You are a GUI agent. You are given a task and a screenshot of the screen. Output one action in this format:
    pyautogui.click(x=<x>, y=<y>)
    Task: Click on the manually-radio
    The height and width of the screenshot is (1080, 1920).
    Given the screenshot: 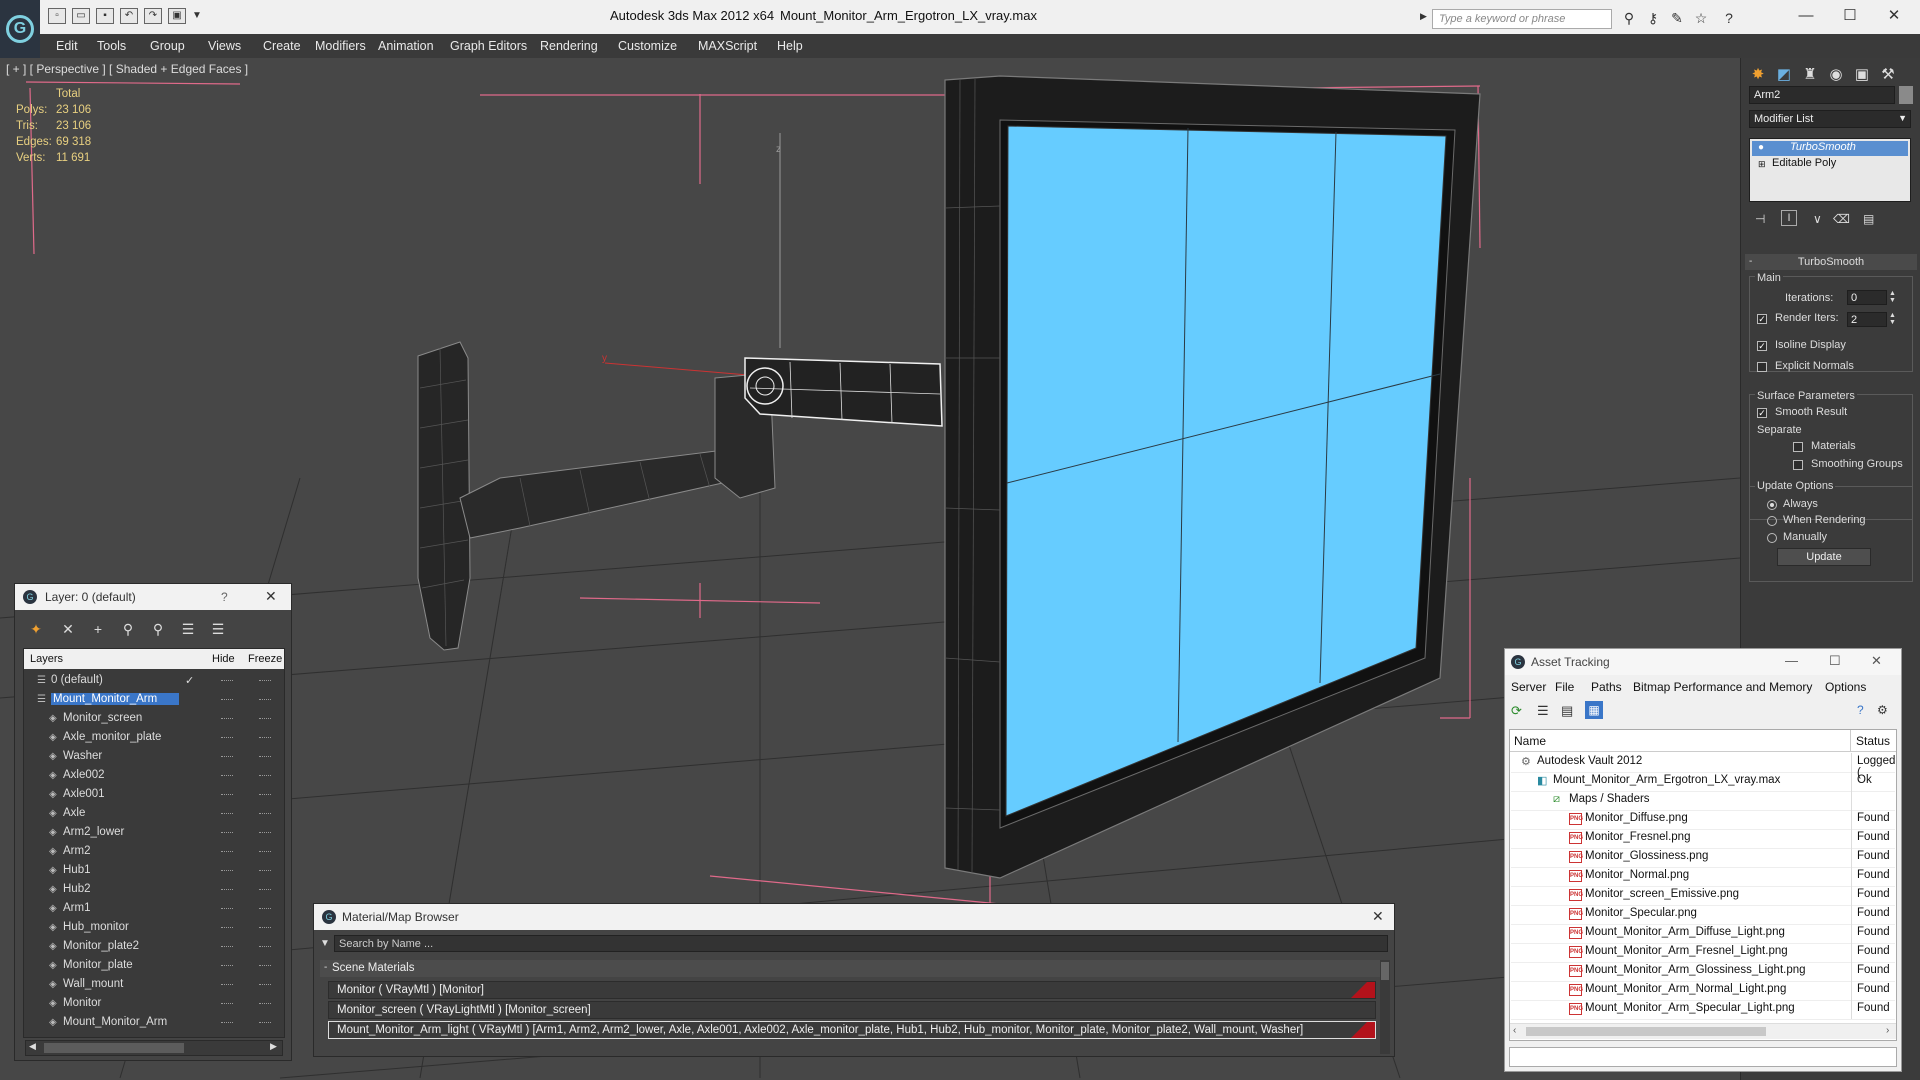 What is the action you would take?
    pyautogui.click(x=1772, y=538)
    